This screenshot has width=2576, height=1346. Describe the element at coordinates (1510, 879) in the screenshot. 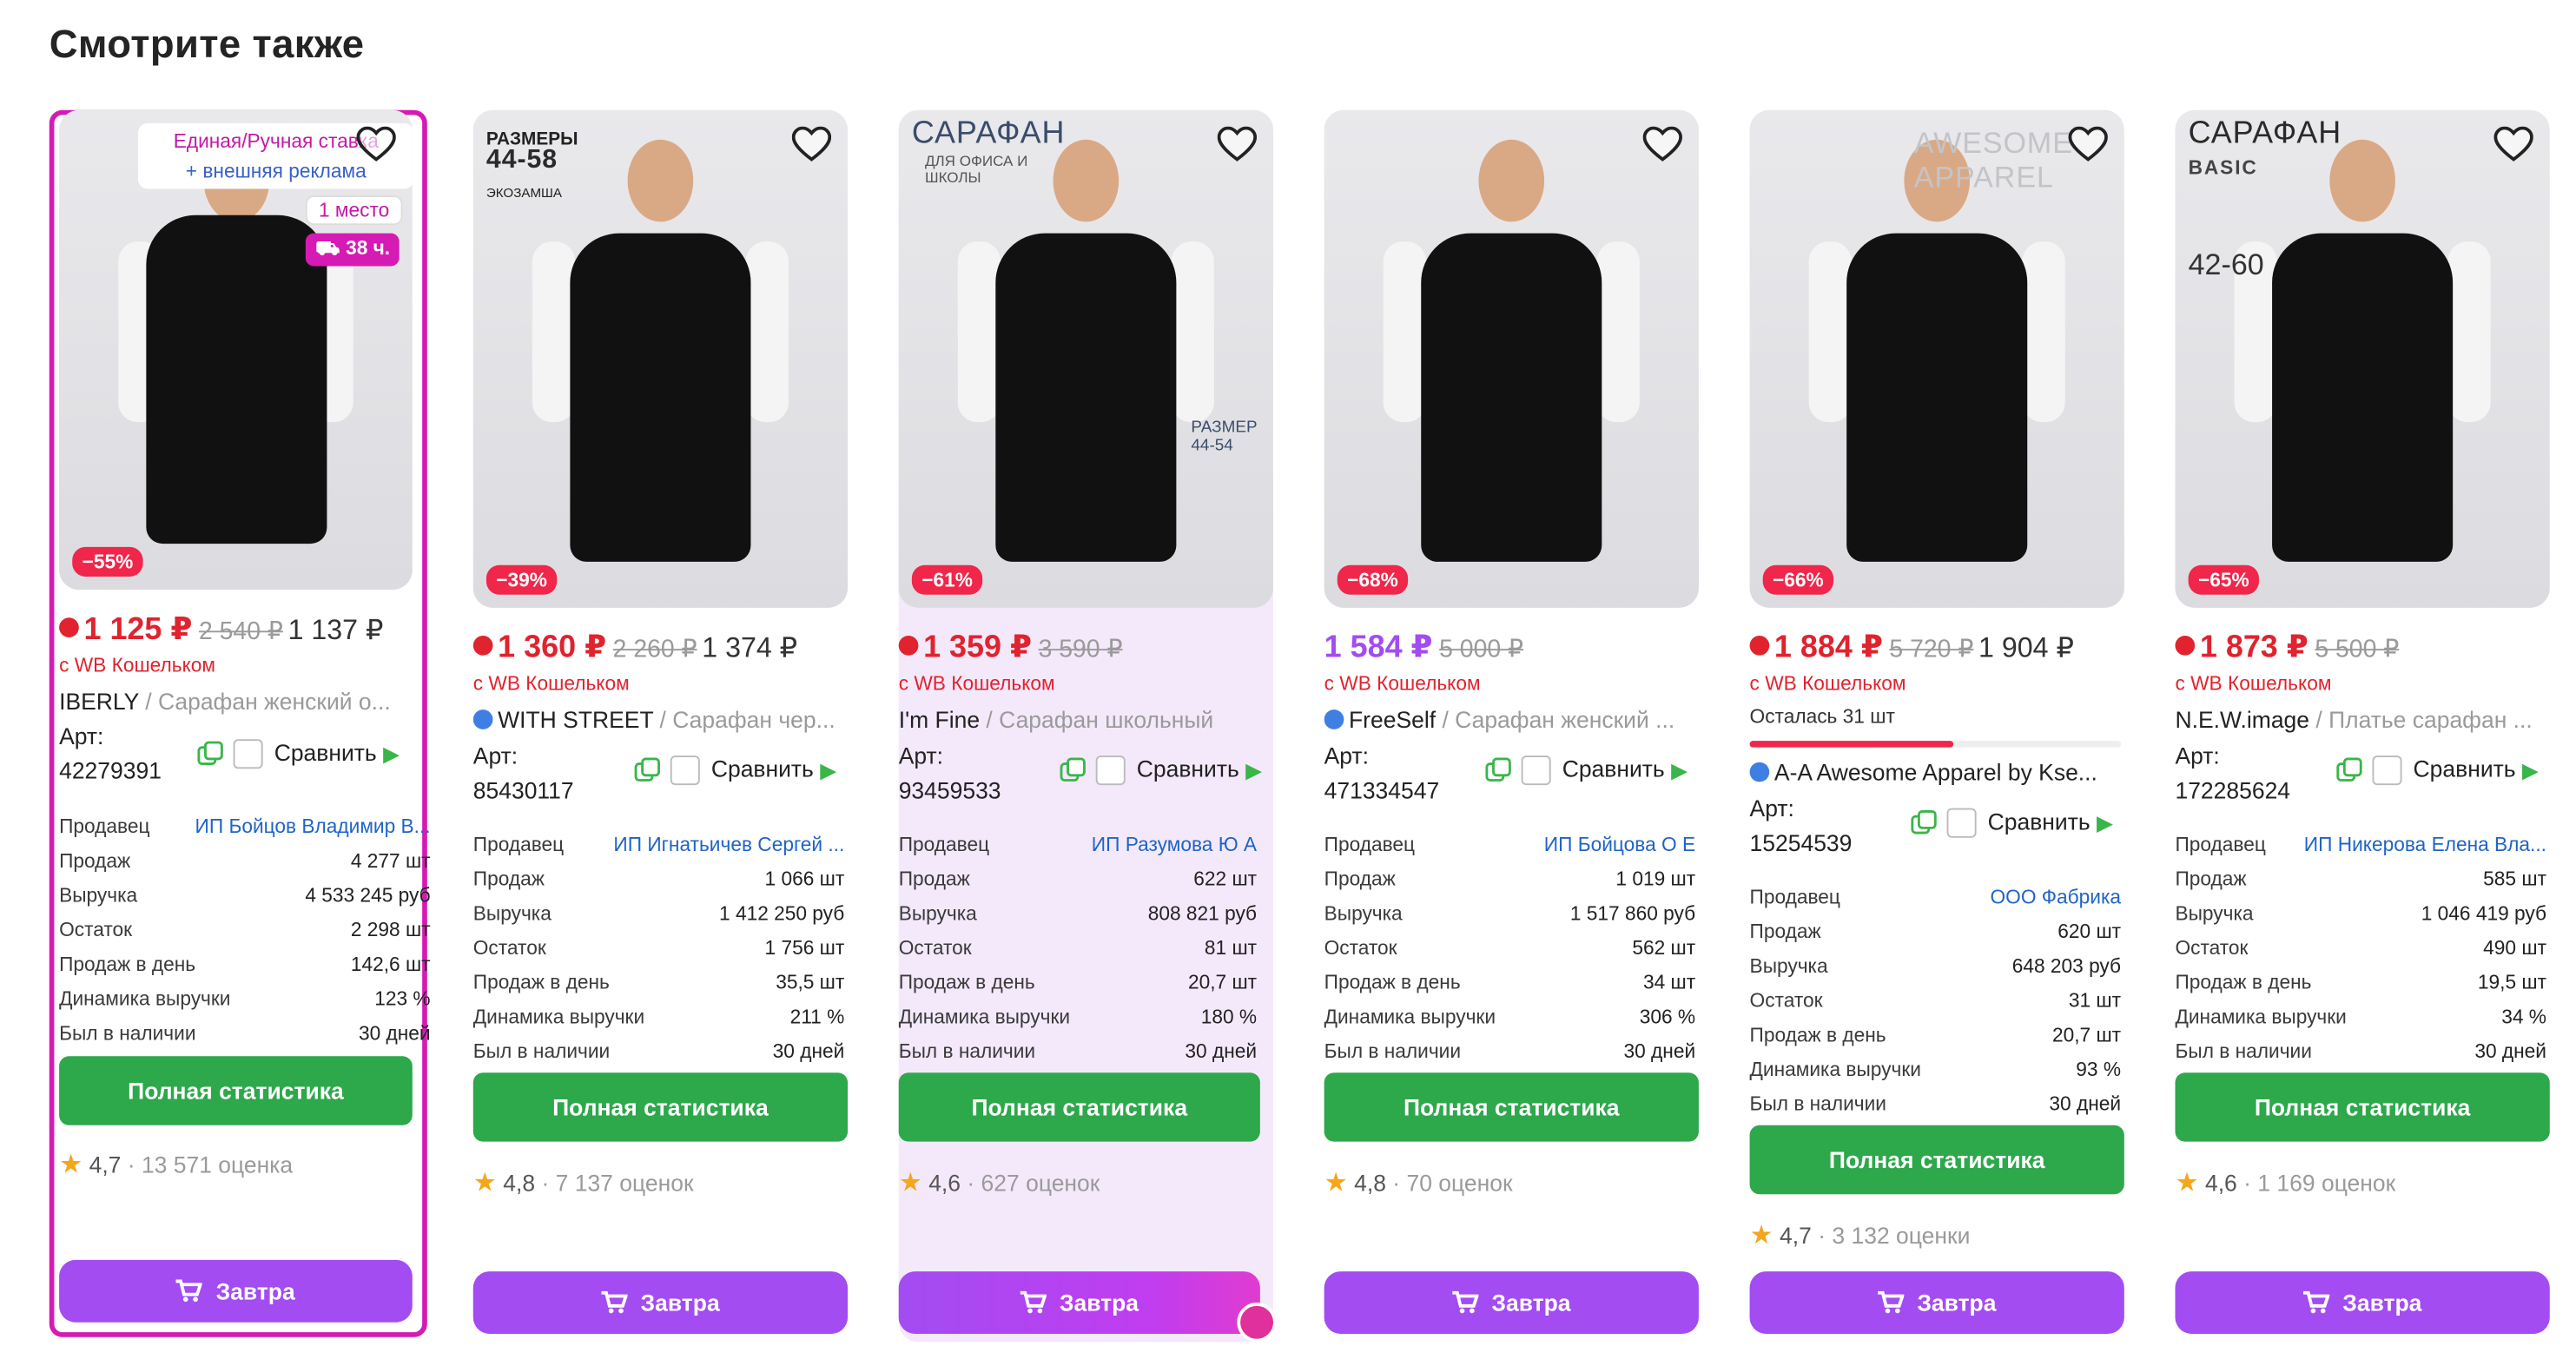

I see `stat-row: Продаж 1 019 шт` at that location.